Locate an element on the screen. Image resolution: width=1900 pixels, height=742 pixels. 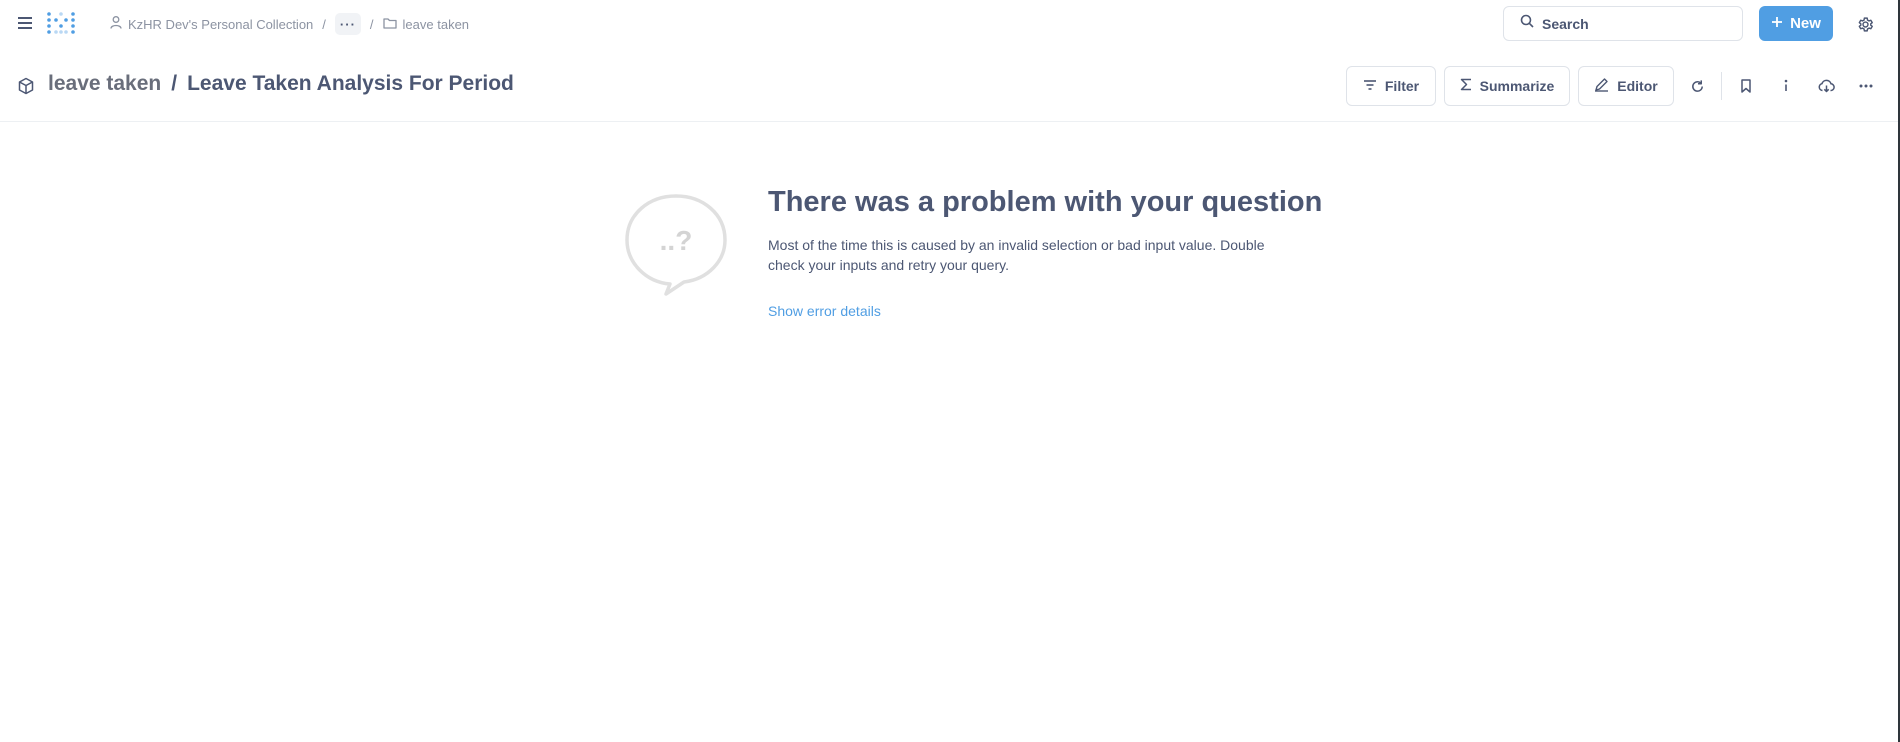
bookmark-icon is located at coordinates (1746, 86).